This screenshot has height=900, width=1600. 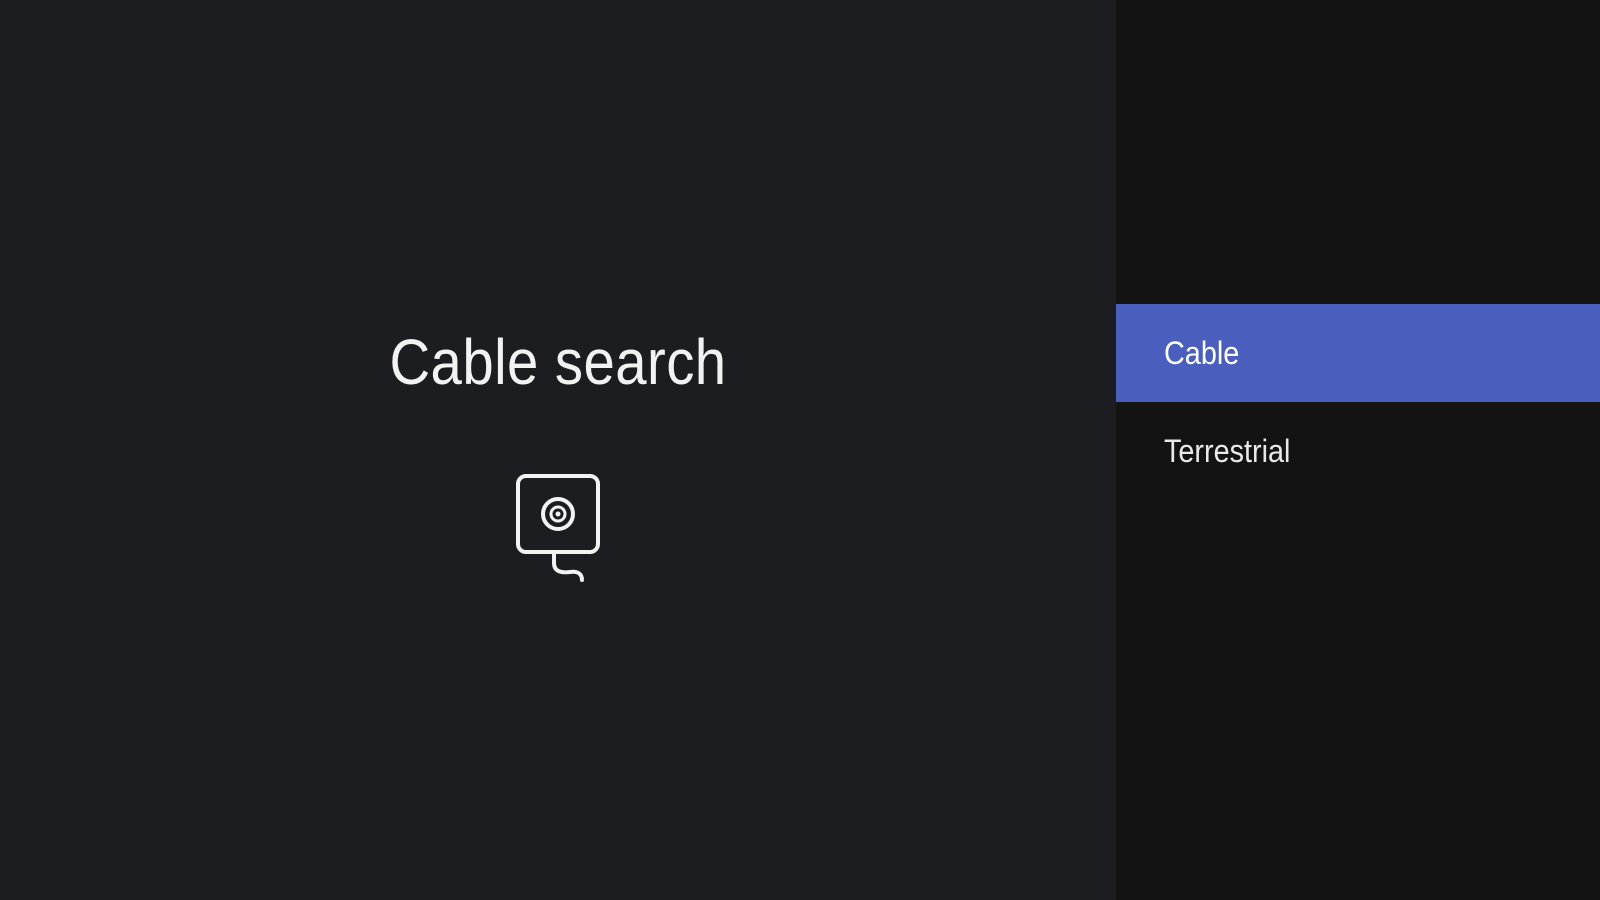 I want to click on terrestrial-option: Terrestrial, so click(x=1358, y=451).